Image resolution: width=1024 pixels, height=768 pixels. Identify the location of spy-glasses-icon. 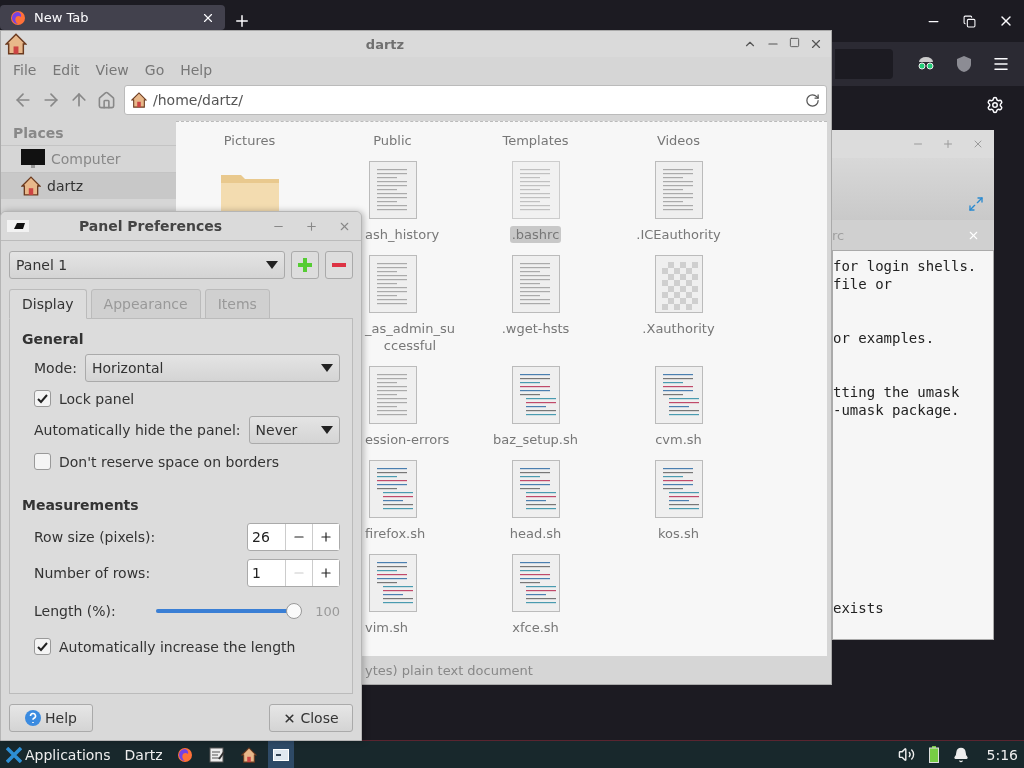
(926, 64).